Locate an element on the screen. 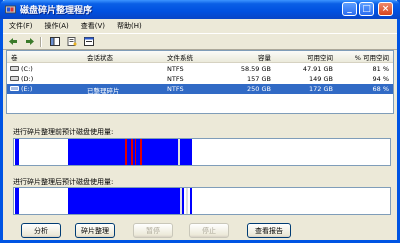  defrag-app-icon is located at coordinates (10, 9).